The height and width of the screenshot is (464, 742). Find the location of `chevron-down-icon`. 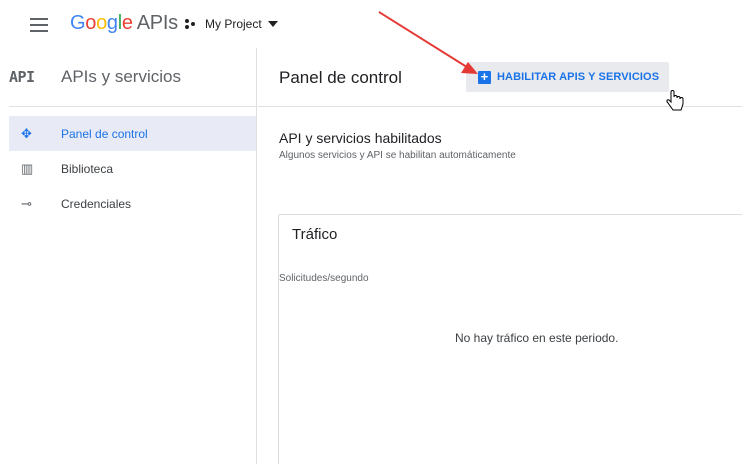

chevron-down-icon is located at coordinates (272, 24).